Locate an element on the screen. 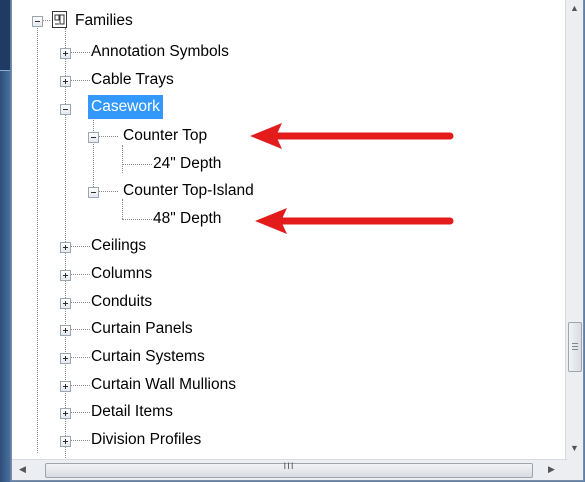 The width and height of the screenshot is (585, 482). horizontal-scroll-thumb: III is located at coordinates (289, 470).